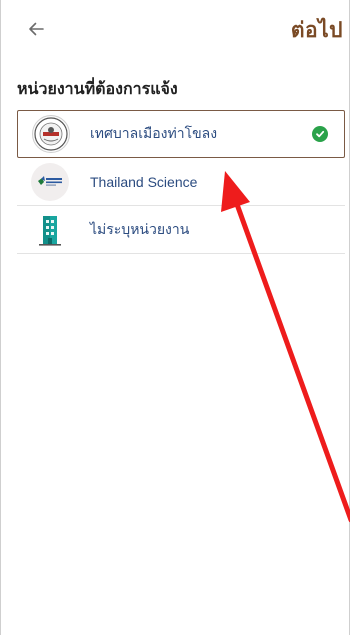 This screenshot has height=635, width=350. Describe the element at coordinates (140, 228) in the screenshot. I see `organization-label: ไม่ระบุหน่วยงาน` at that location.